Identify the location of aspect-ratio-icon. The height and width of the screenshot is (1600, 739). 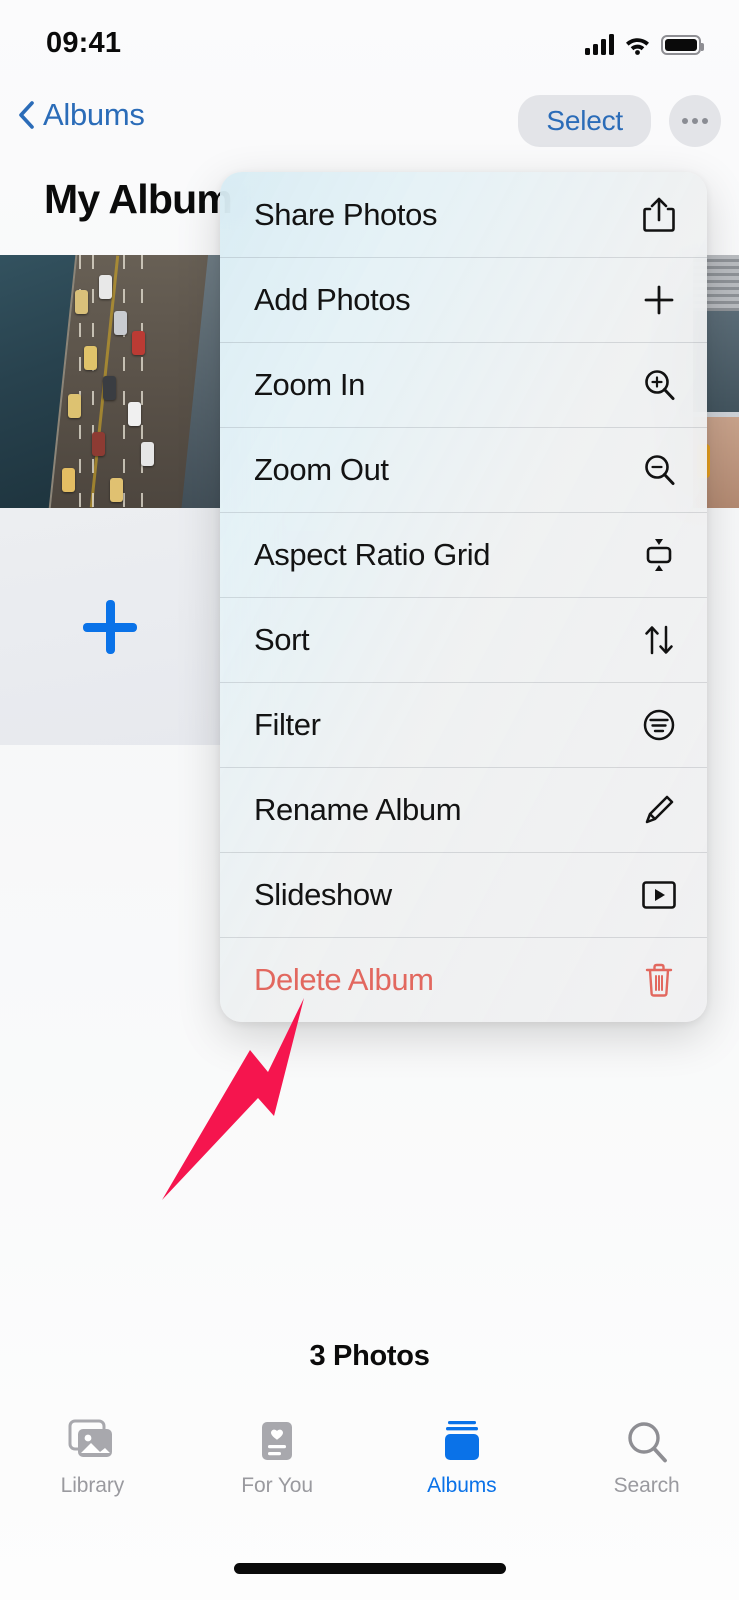
(659, 555).